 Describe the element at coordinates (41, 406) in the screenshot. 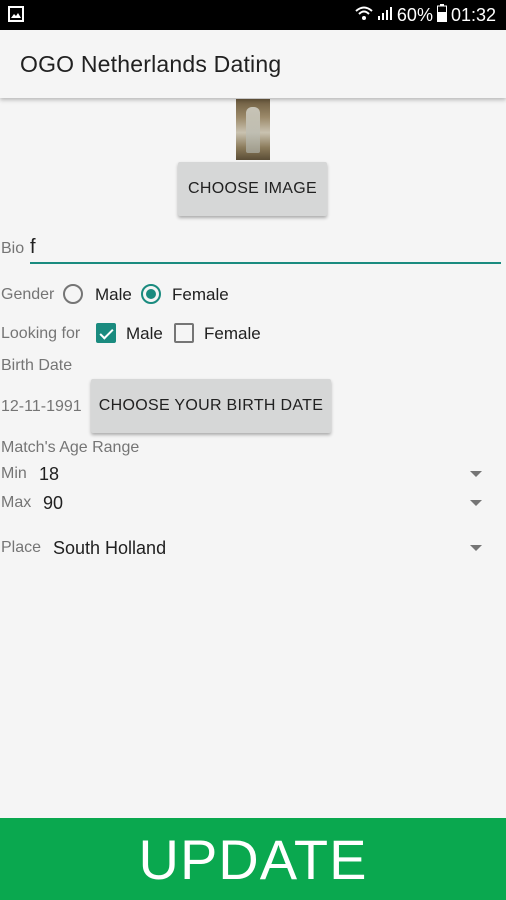

I see `birth-date-value: 12-11-1991` at that location.